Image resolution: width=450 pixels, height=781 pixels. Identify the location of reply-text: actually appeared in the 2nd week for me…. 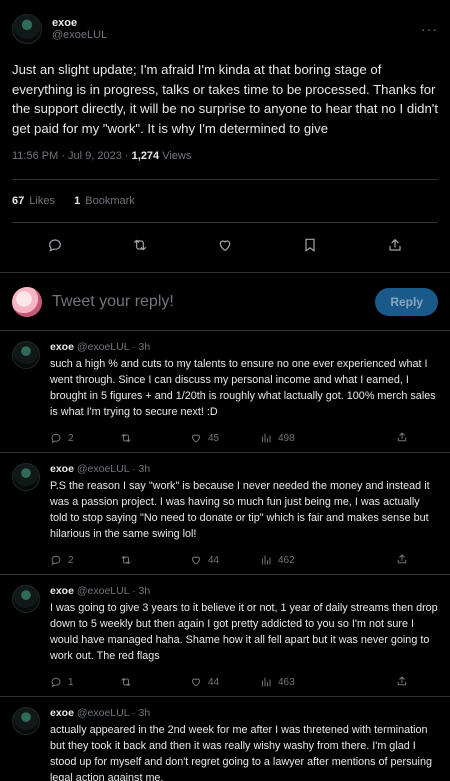
(241, 752).